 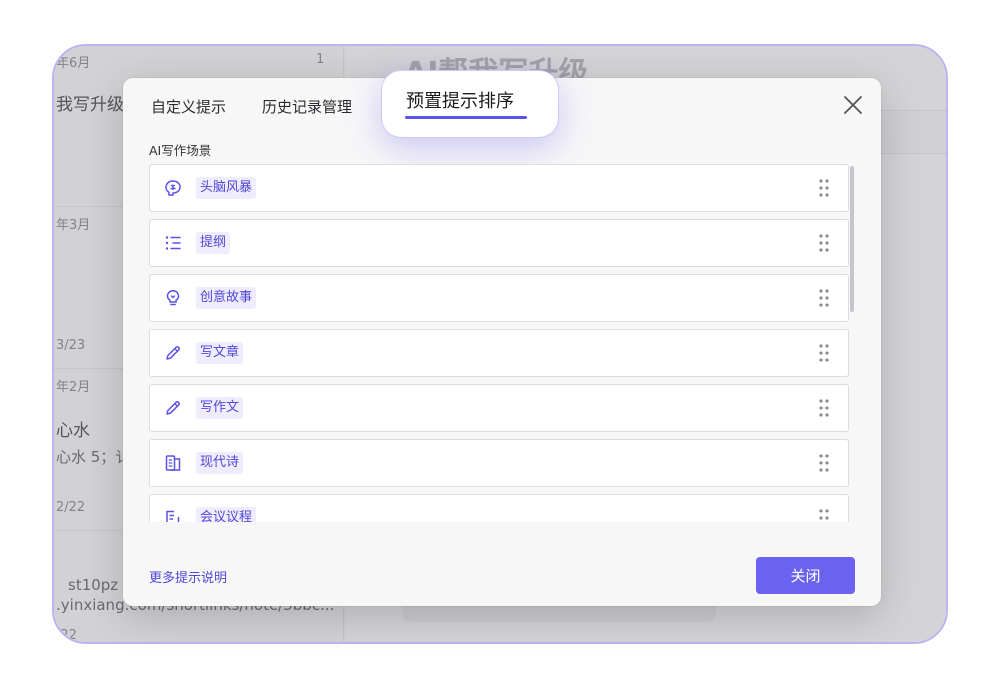 What do you see at coordinates (220, 353) in the screenshot?
I see `item-label: 写文章` at bounding box center [220, 353].